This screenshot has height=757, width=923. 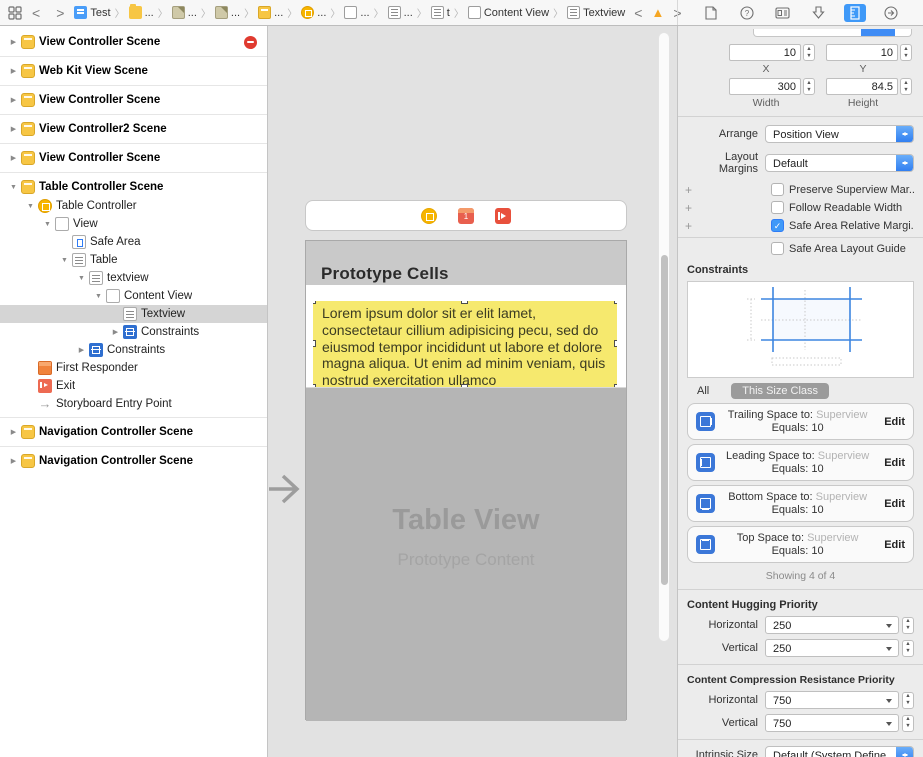 I want to click on sidebar-item-table: Table, so click(x=133, y=260).